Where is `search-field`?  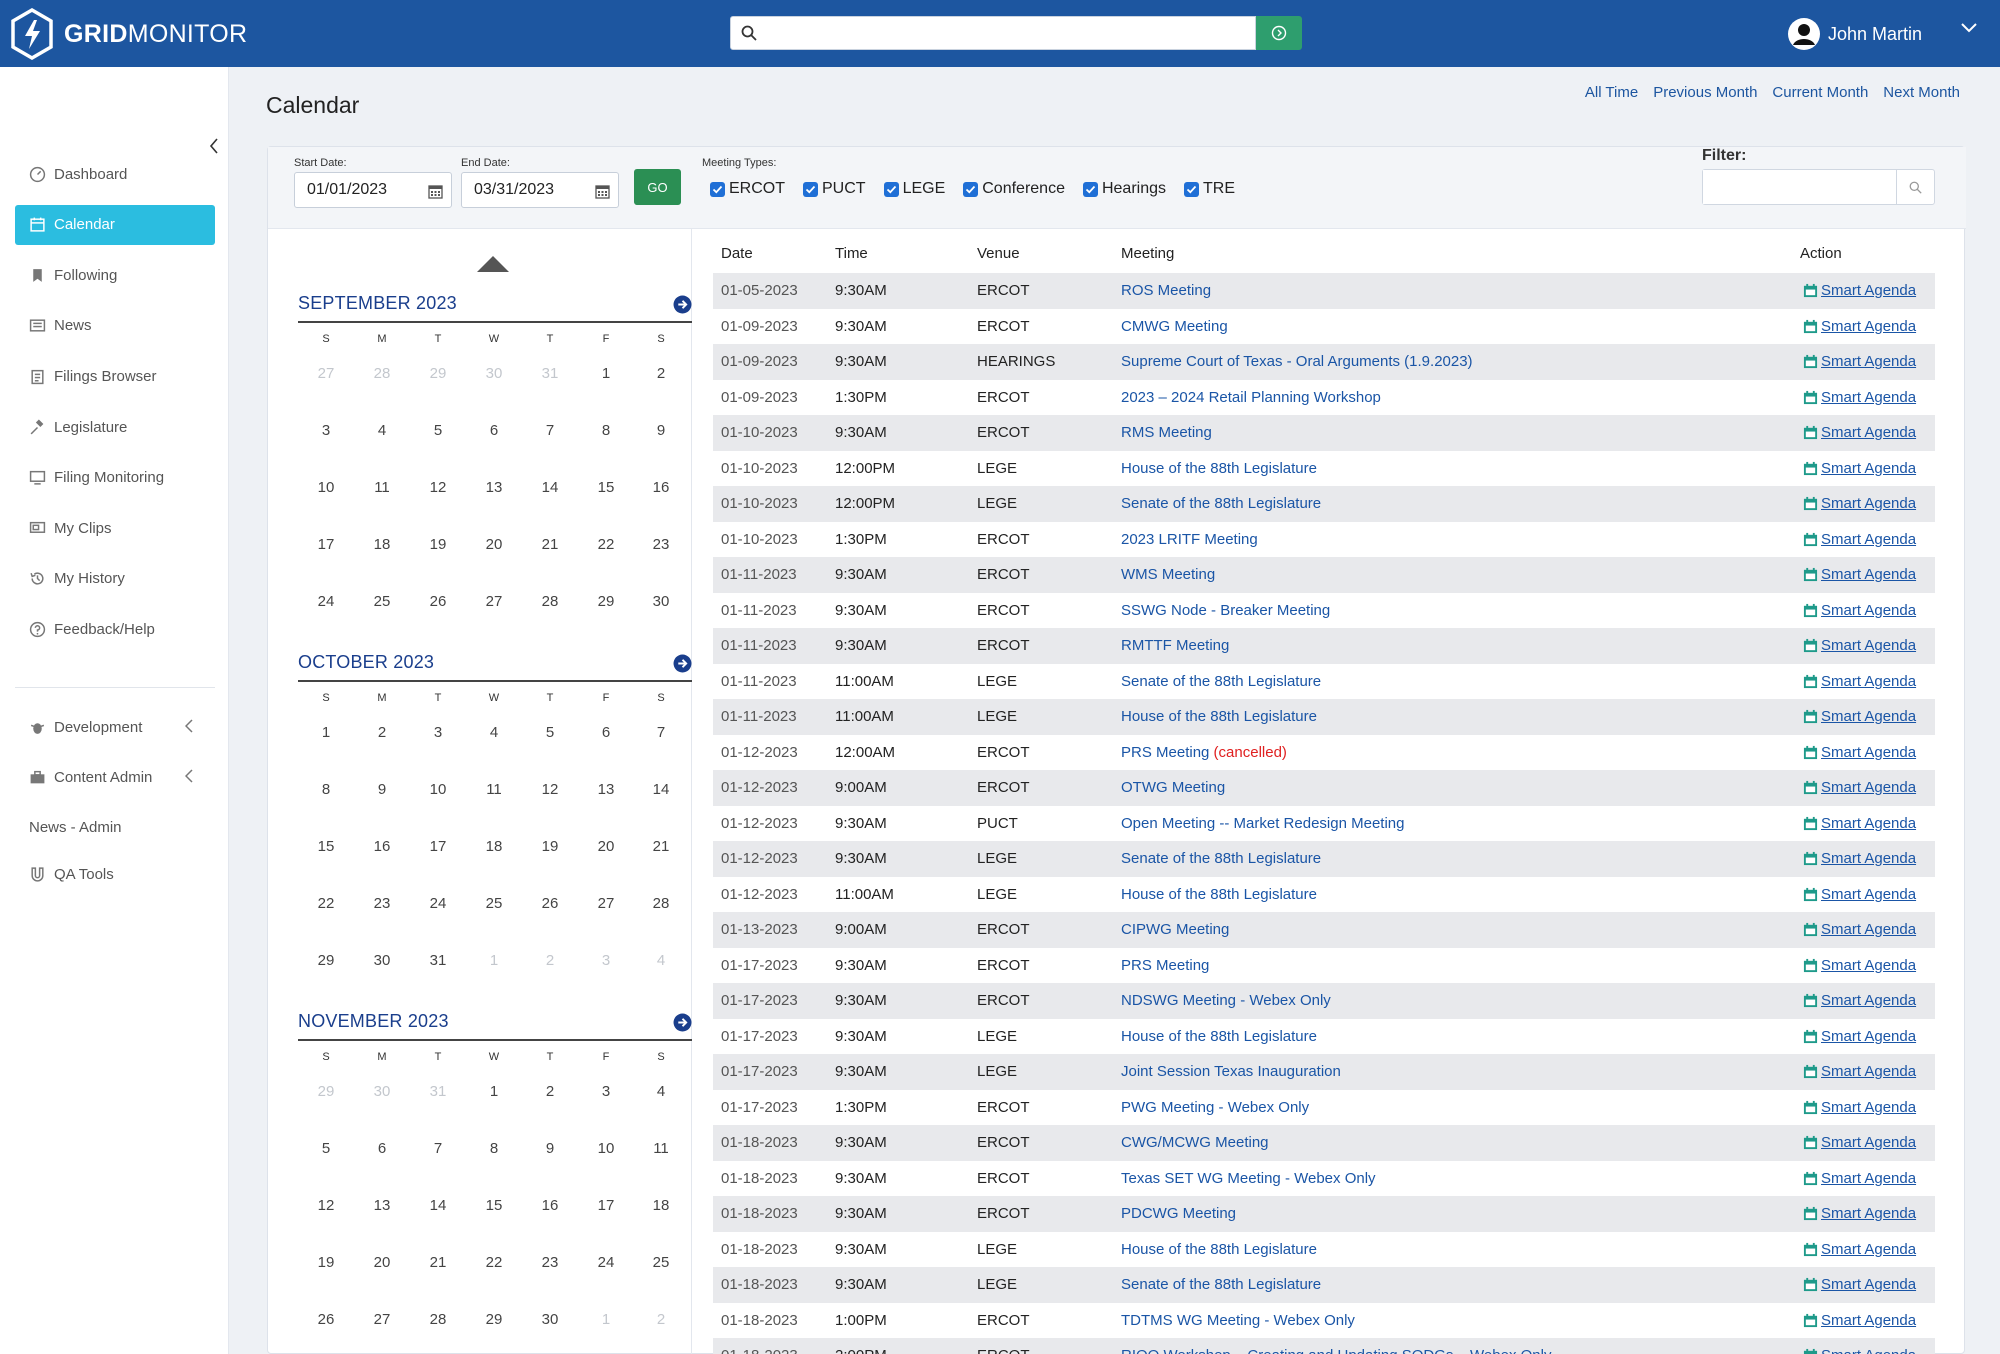 search-field is located at coordinates (993, 33).